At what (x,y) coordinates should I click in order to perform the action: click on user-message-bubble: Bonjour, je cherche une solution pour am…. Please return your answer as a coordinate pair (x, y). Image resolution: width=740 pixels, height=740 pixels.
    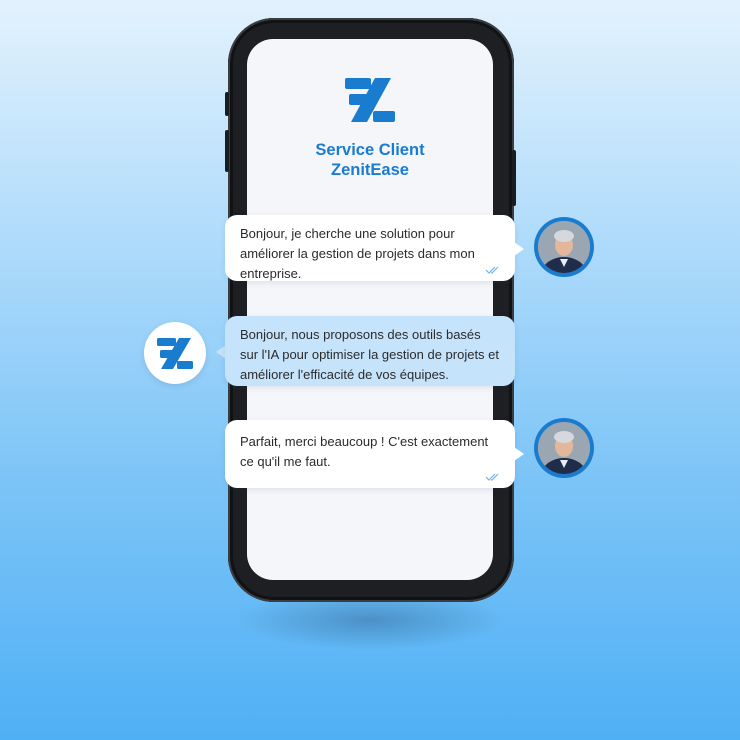
    Looking at the image, I should click on (370, 248).